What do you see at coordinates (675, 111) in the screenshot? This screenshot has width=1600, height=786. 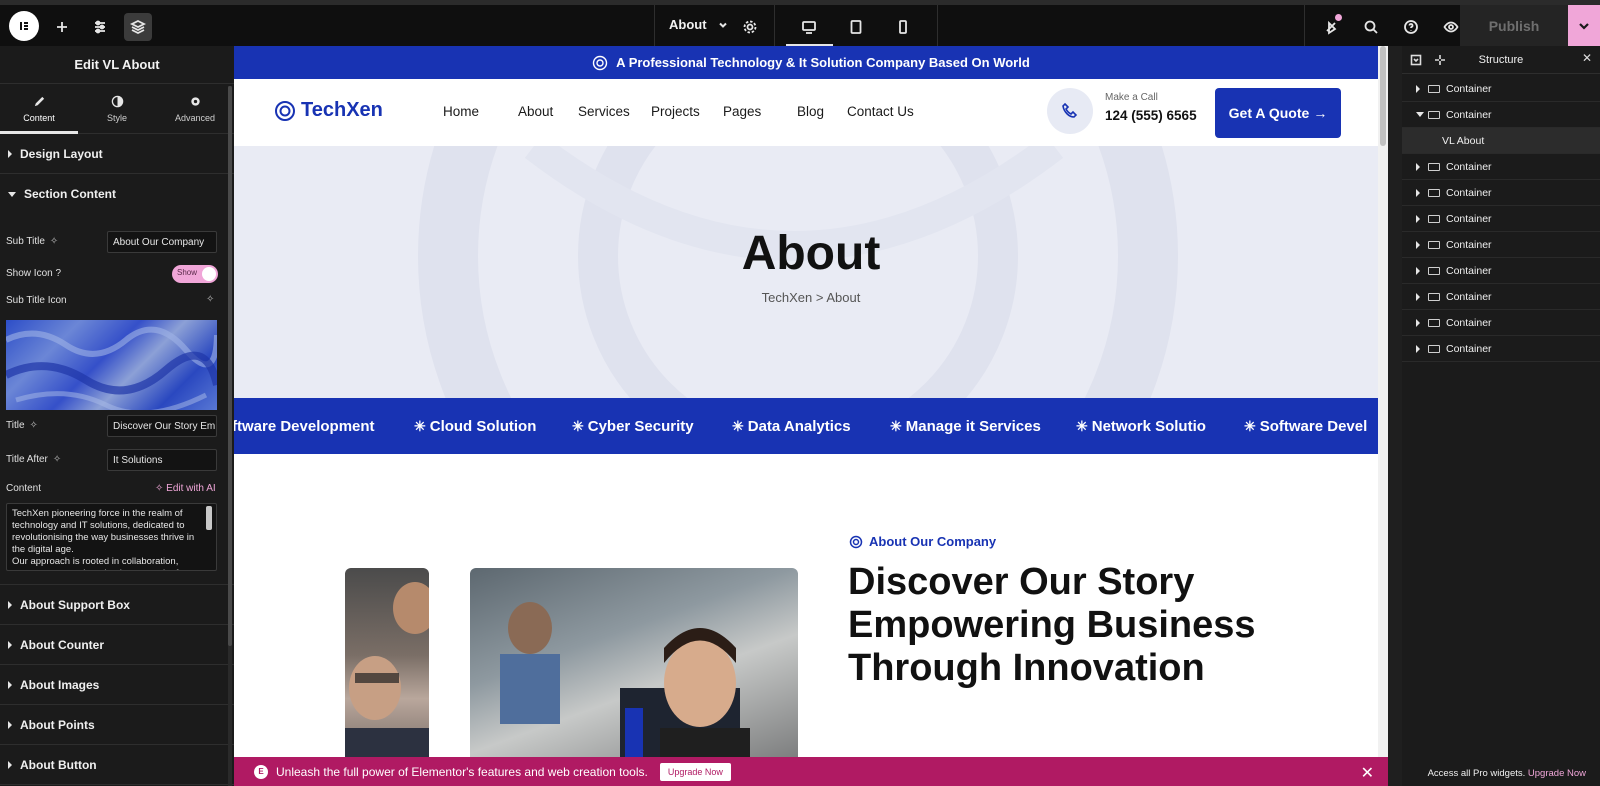 I see `nav-projects: Projects` at bounding box center [675, 111].